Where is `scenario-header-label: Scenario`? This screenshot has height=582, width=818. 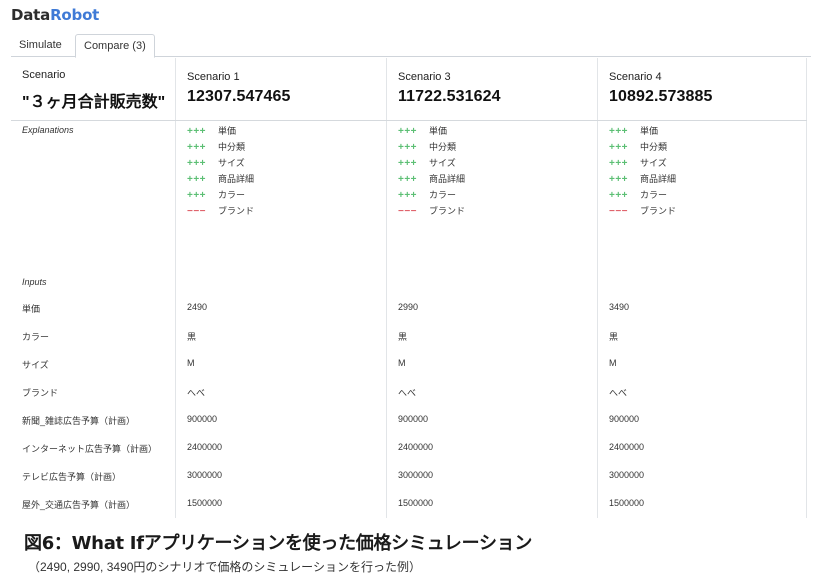
scenario-header-label: Scenario is located at coordinates (44, 75).